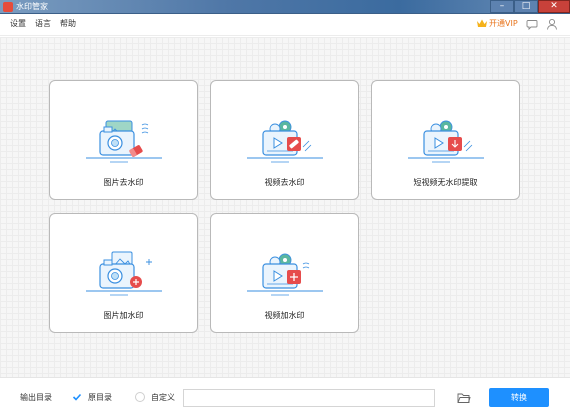 This screenshot has width=570, height=417. I want to click on vip-label: 开通VIP, so click(503, 23).